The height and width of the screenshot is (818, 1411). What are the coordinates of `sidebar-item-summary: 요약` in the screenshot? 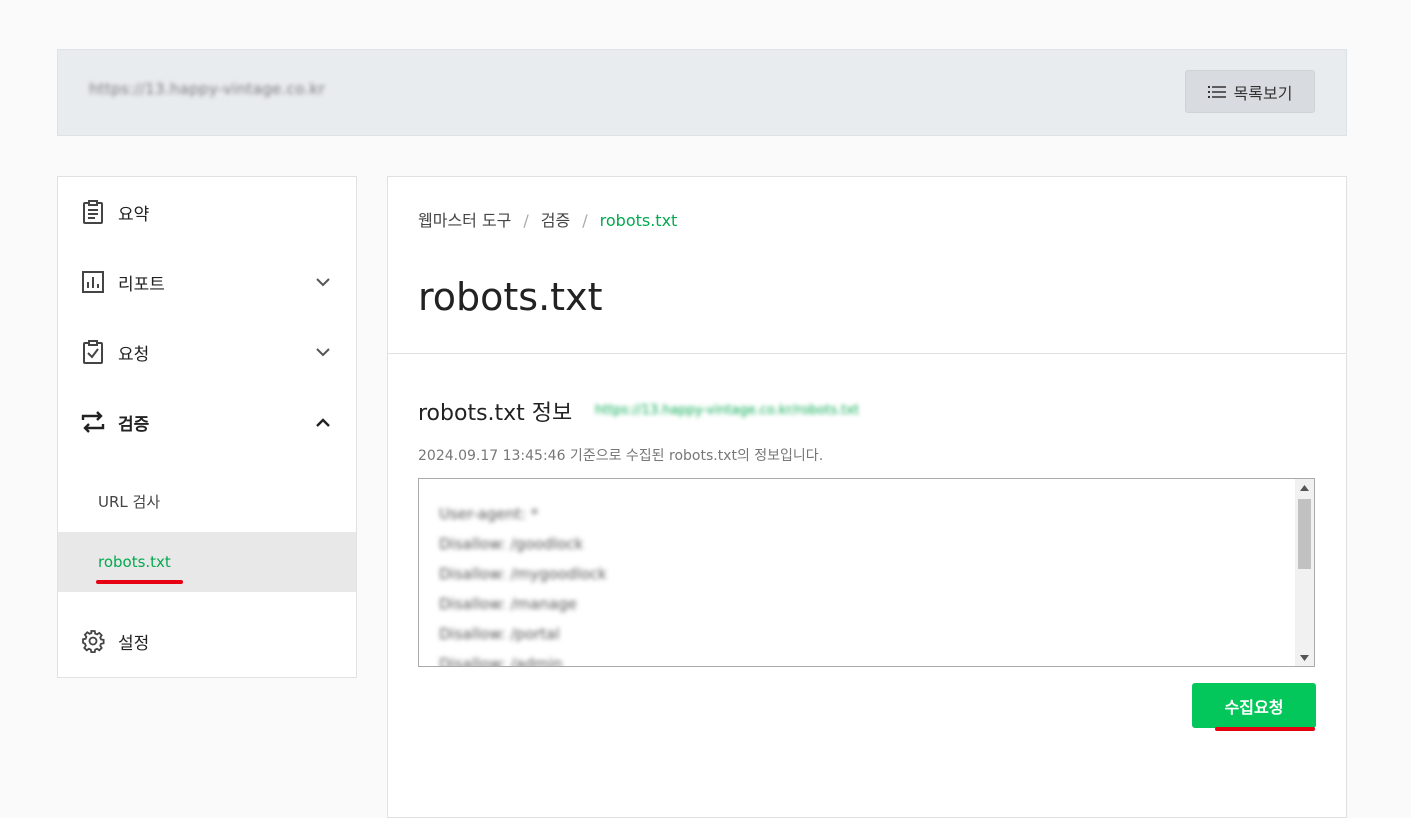 It's located at (207, 212).